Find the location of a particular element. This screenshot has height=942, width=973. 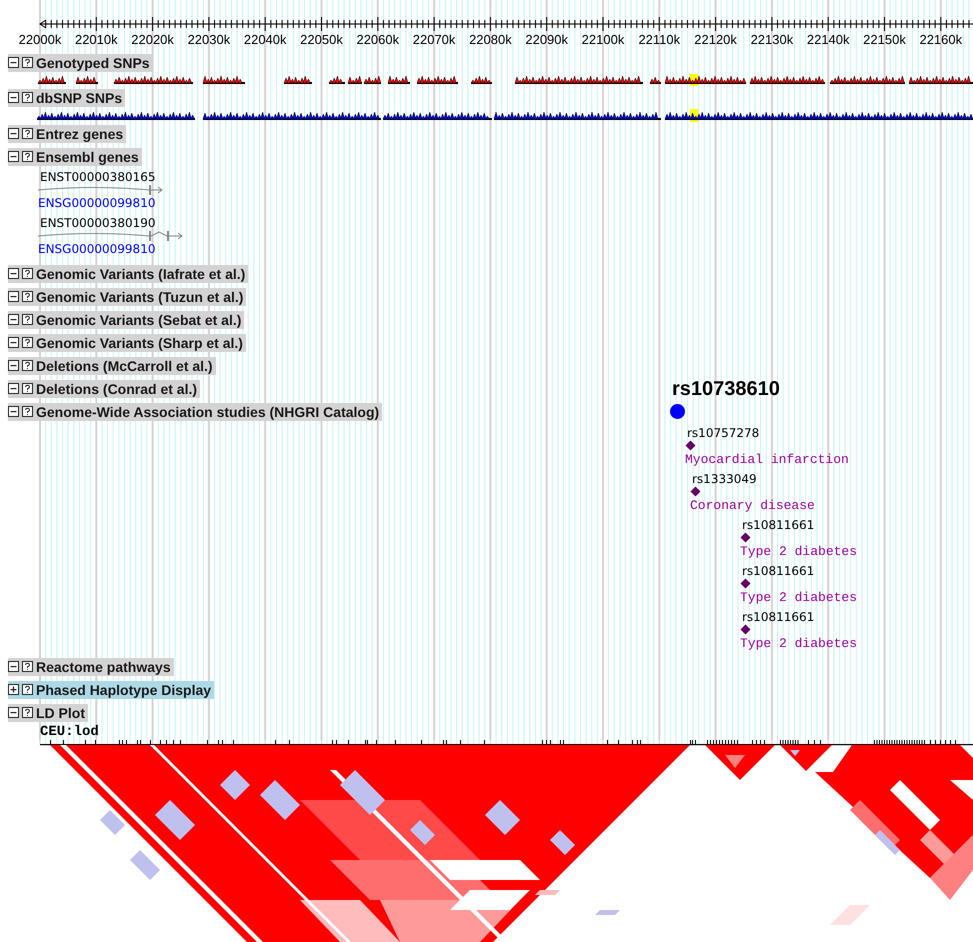

track-title: Entrez genes is located at coordinates (80, 133).